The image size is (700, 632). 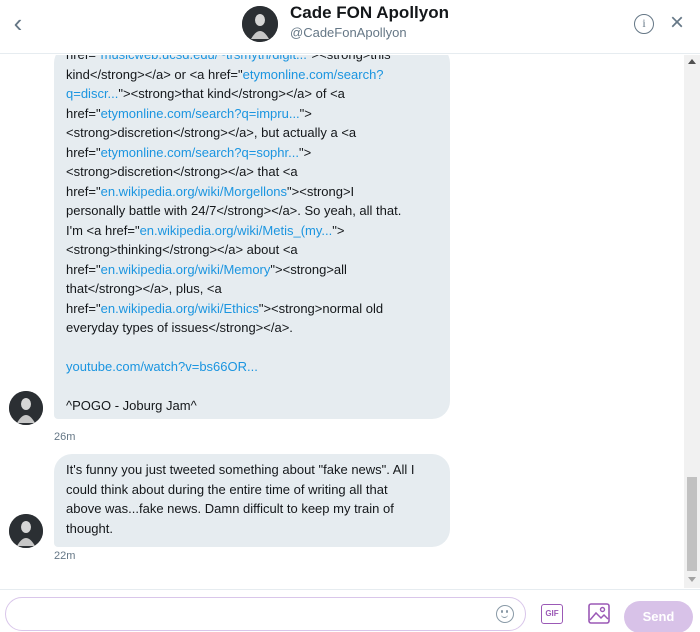 I want to click on message-text-segment: kind</strong></a> or <a href=", so click(x=154, y=74).